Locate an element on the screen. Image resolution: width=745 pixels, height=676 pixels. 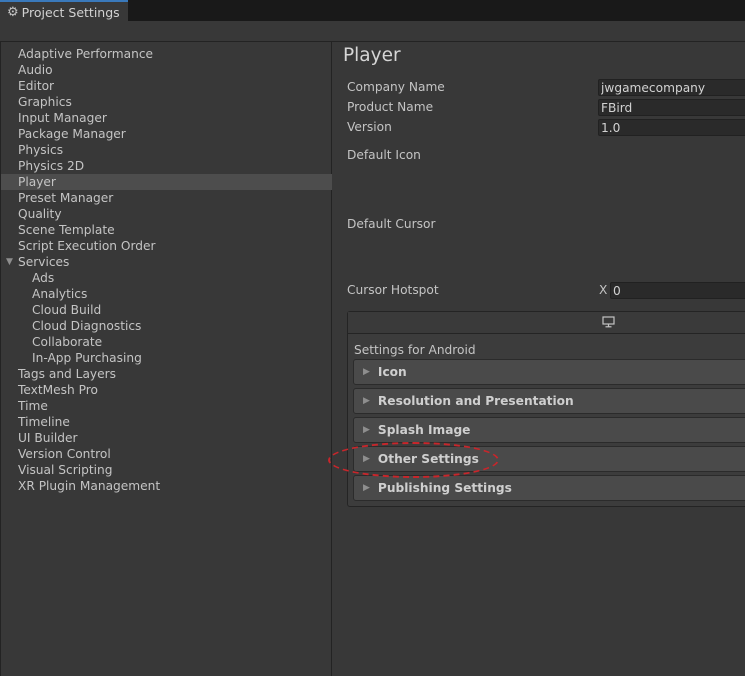
foldout-label: Icon is located at coordinates (392, 372).